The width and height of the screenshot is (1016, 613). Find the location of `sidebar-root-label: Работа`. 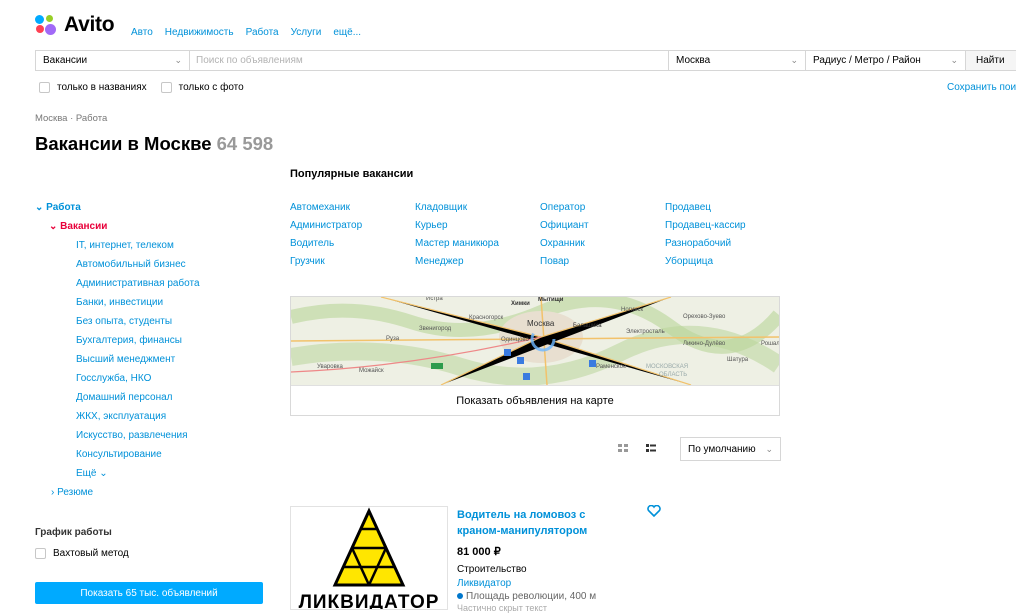

sidebar-root-label: Работа is located at coordinates (63, 207).